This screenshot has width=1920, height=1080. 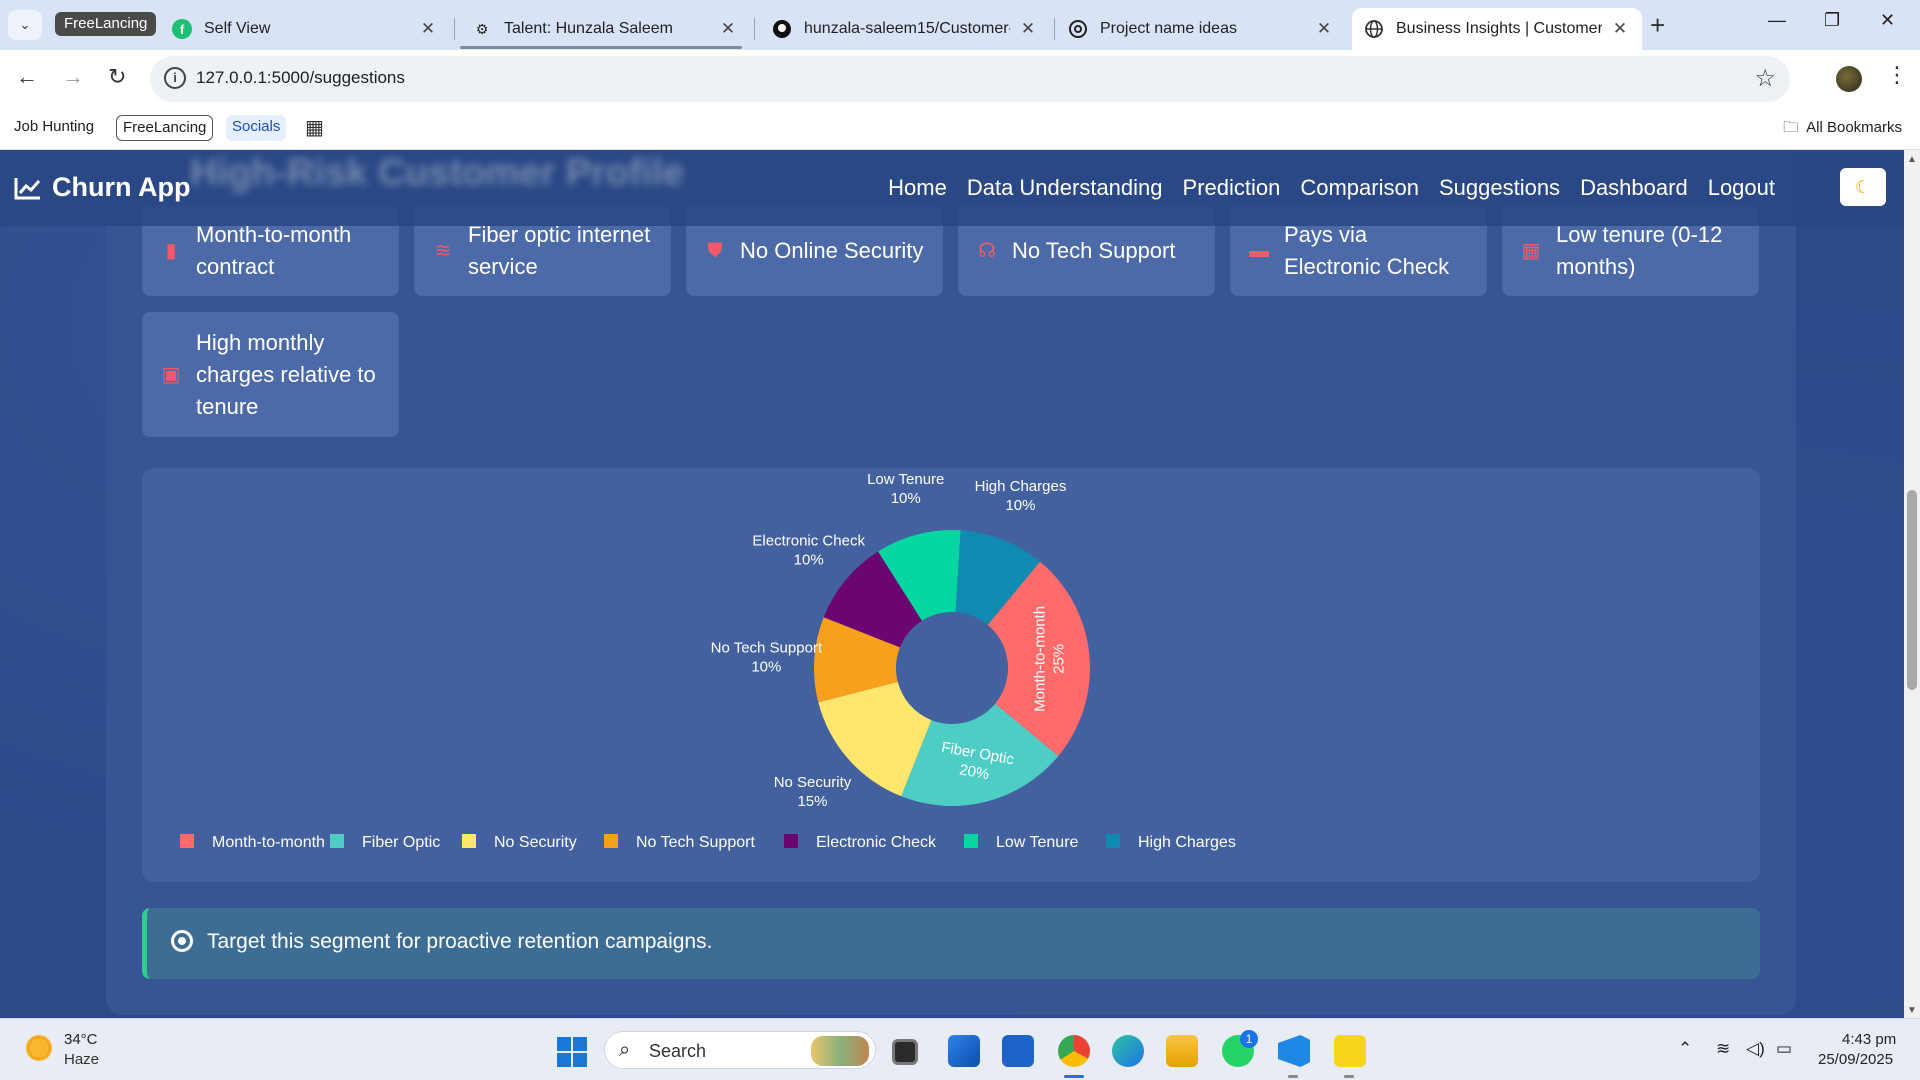 I want to click on money-icon: ▣, so click(x=171, y=374).